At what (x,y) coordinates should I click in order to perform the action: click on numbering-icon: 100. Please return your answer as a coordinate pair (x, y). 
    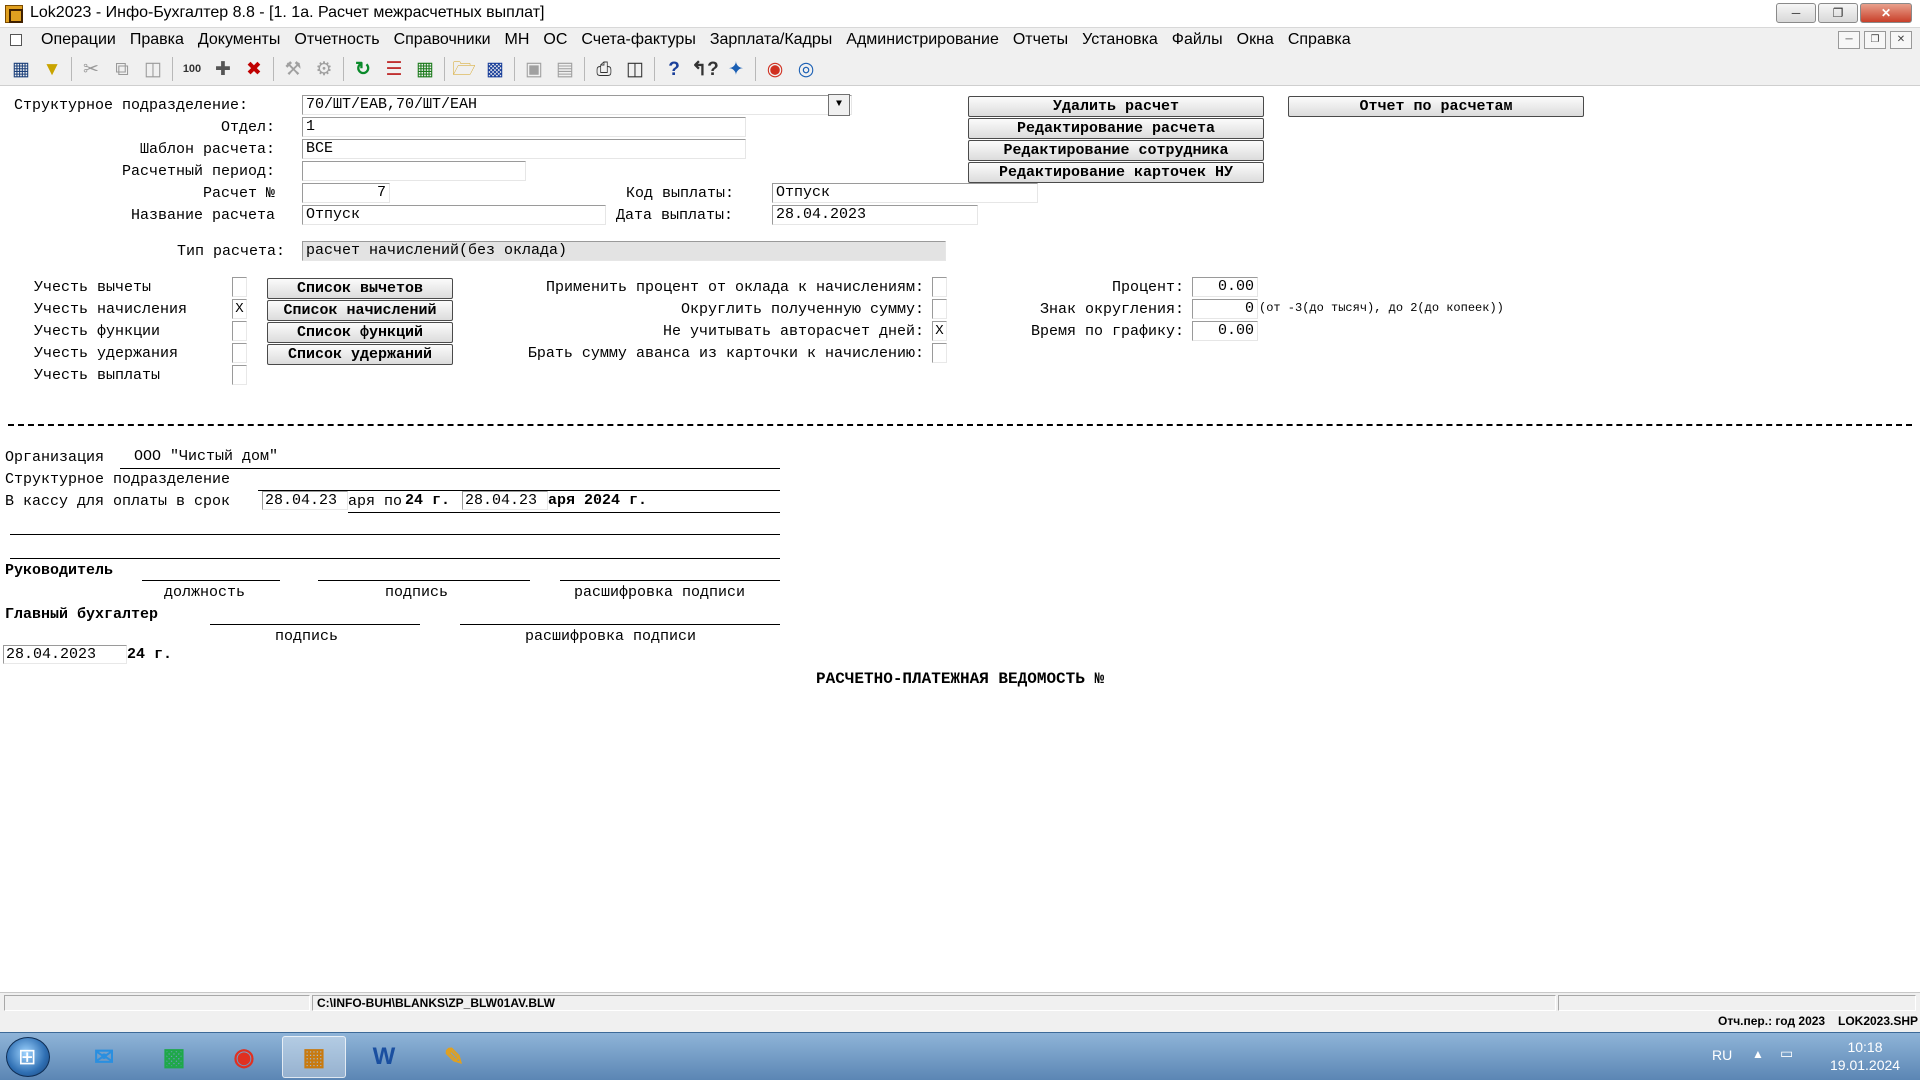
    Looking at the image, I should click on (192, 69).